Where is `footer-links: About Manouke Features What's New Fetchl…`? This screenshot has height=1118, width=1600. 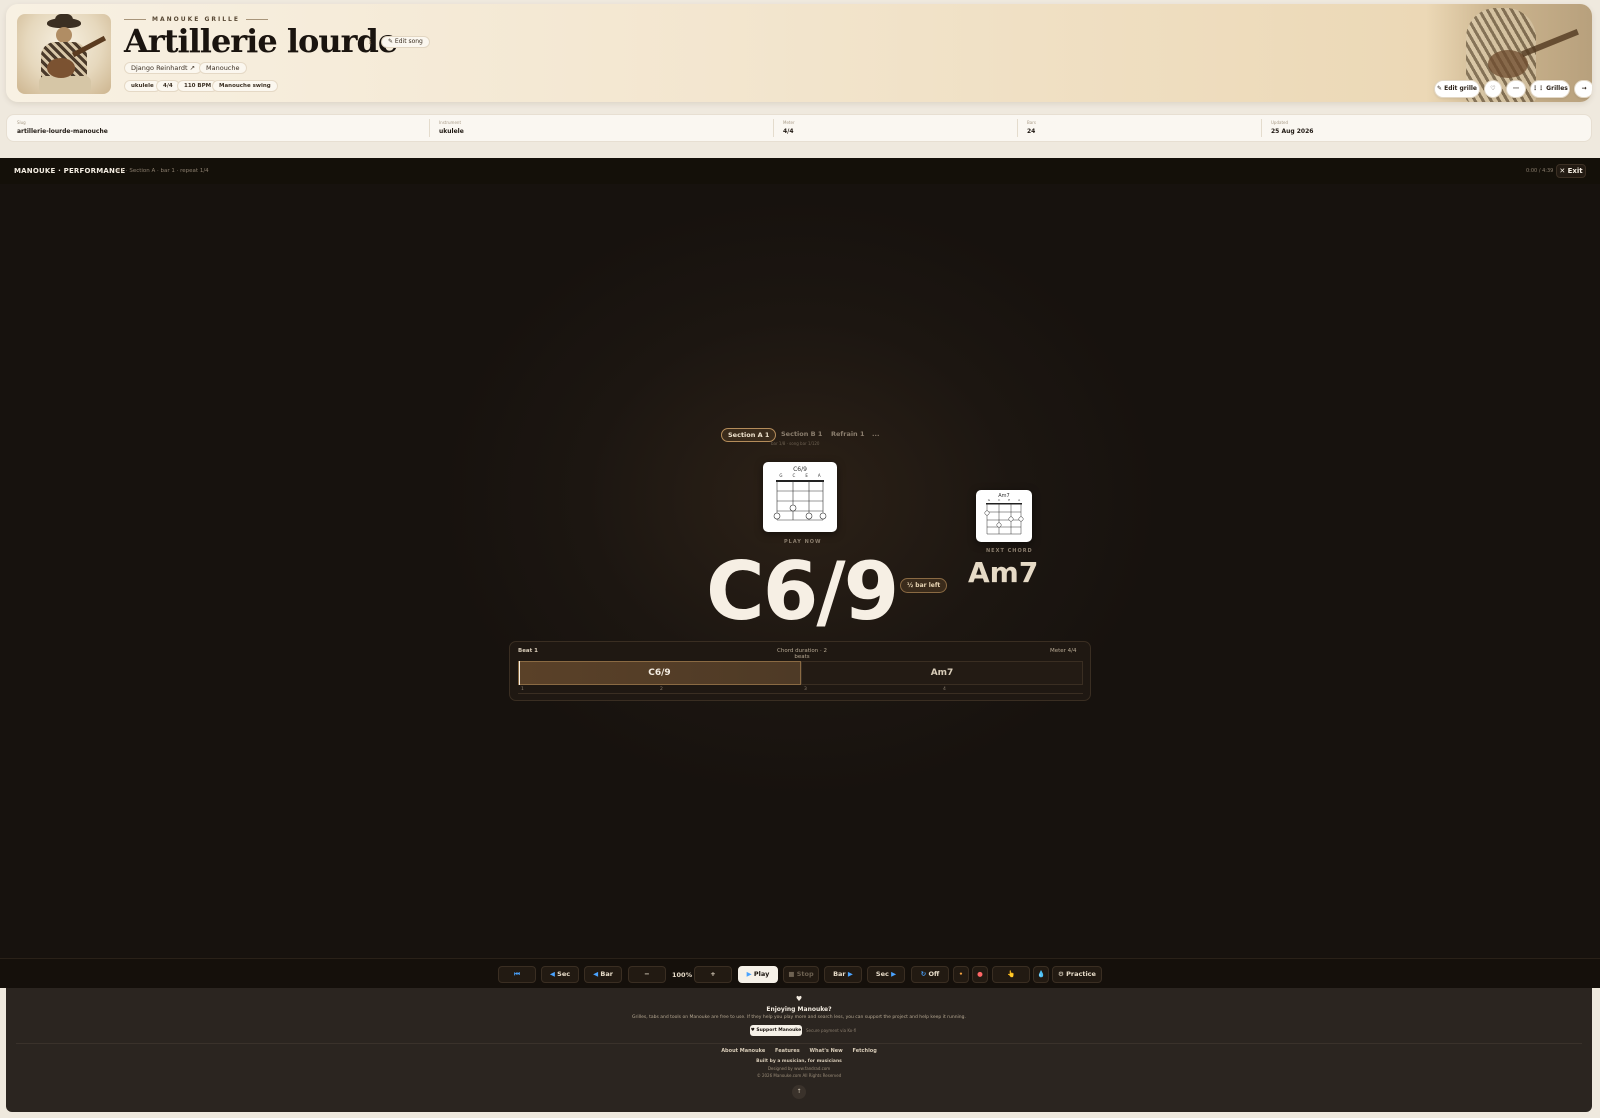
footer-links: About Manouke Features What's New Fetchl… is located at coordinates (799, 1051).